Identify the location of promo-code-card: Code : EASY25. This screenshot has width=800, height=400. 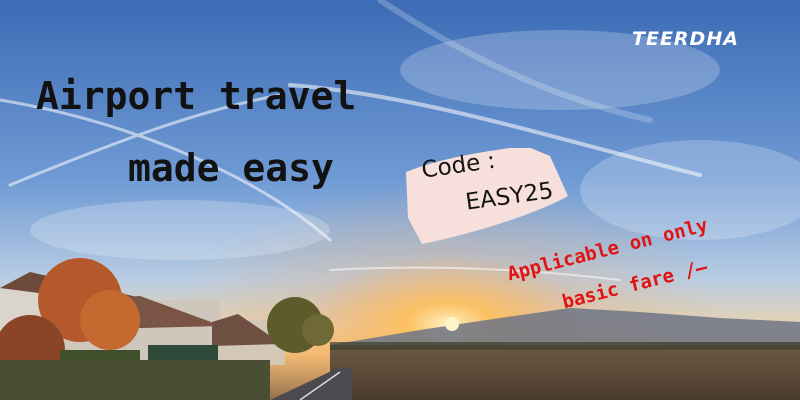
(486, 196).